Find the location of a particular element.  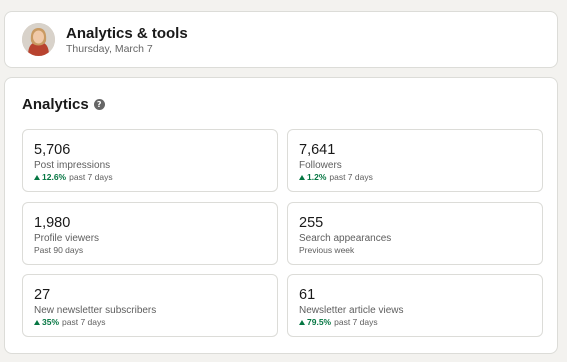

tile-subtext: 79.5% past 7 days is located at coordinates (338, 322).